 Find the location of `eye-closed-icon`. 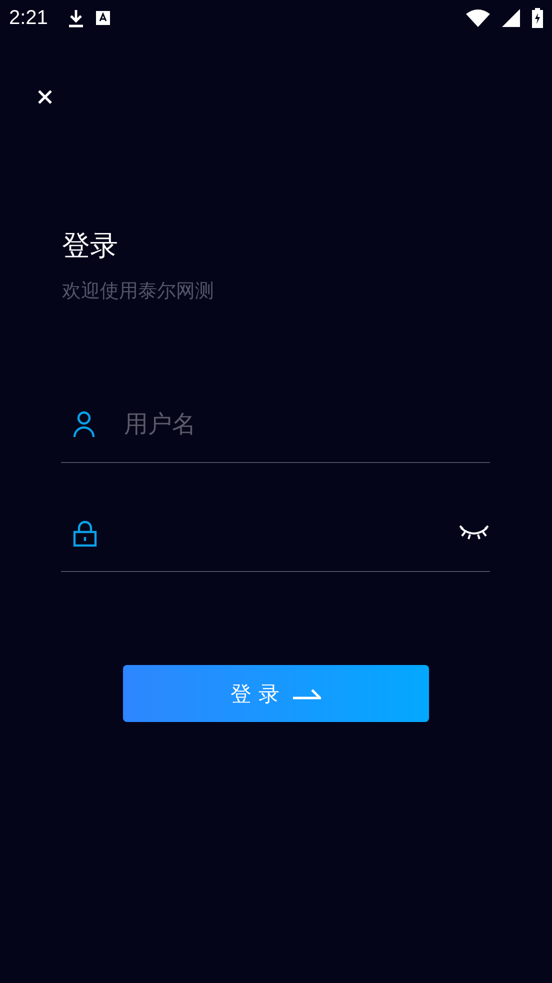

eye-closed-icon is located at coordinates (474, 533).